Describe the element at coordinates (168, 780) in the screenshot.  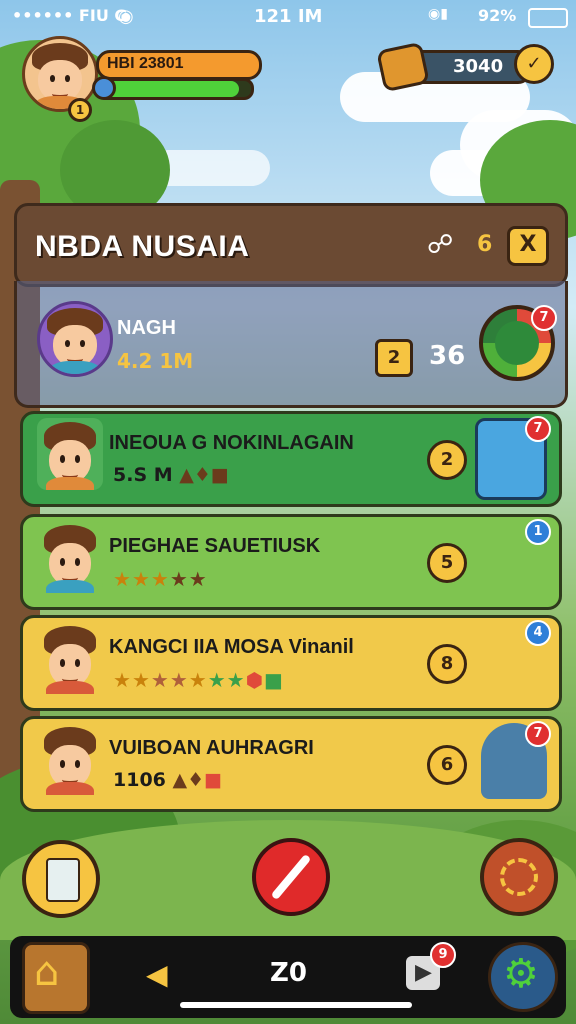
I see `row-score: 1106 ▲♦■` at that location.